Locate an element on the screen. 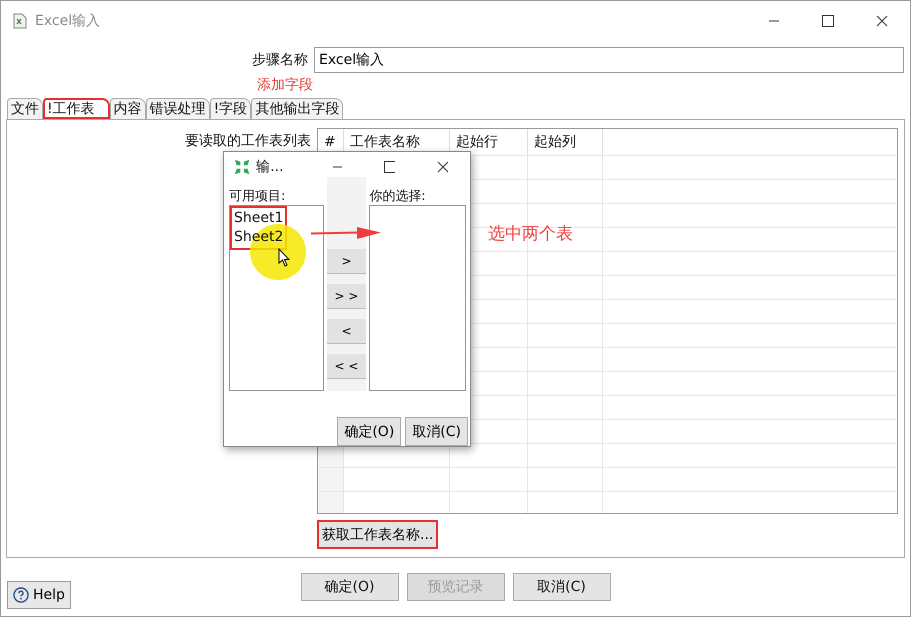 This screenshot has width=911, height=617. arrows-inward-icon is located at coordinates (242, 167).